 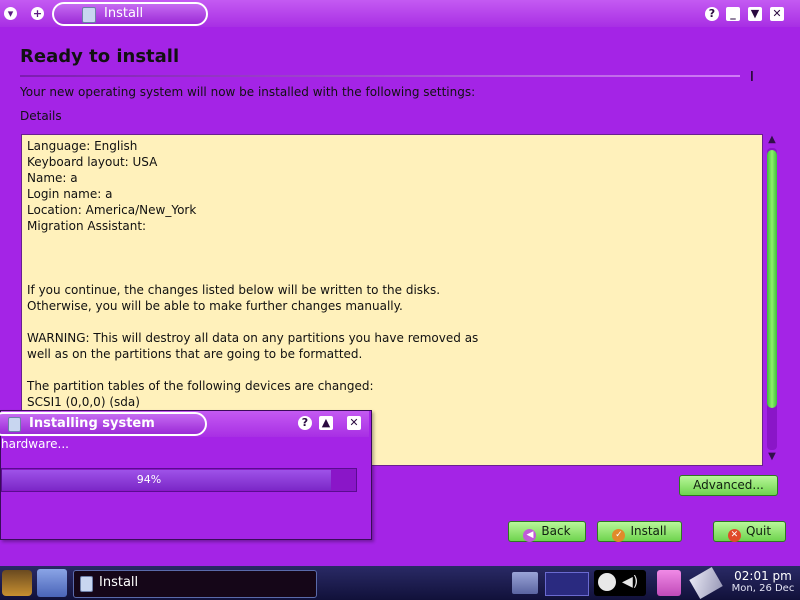 I want to click on folder-icon, so click(x=52, y=583).